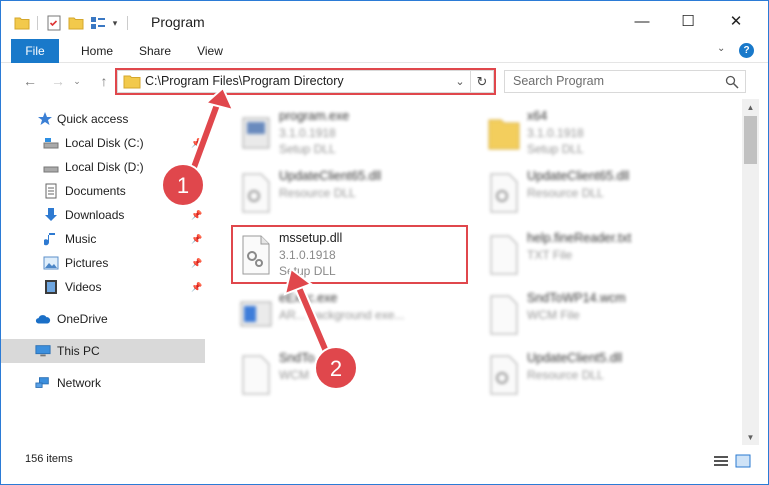 Image resolution: width=769 pixels, height=485 pixels. I want to click on file-item: UpdateClient5.dll Resource DLL, so click(570, 376).